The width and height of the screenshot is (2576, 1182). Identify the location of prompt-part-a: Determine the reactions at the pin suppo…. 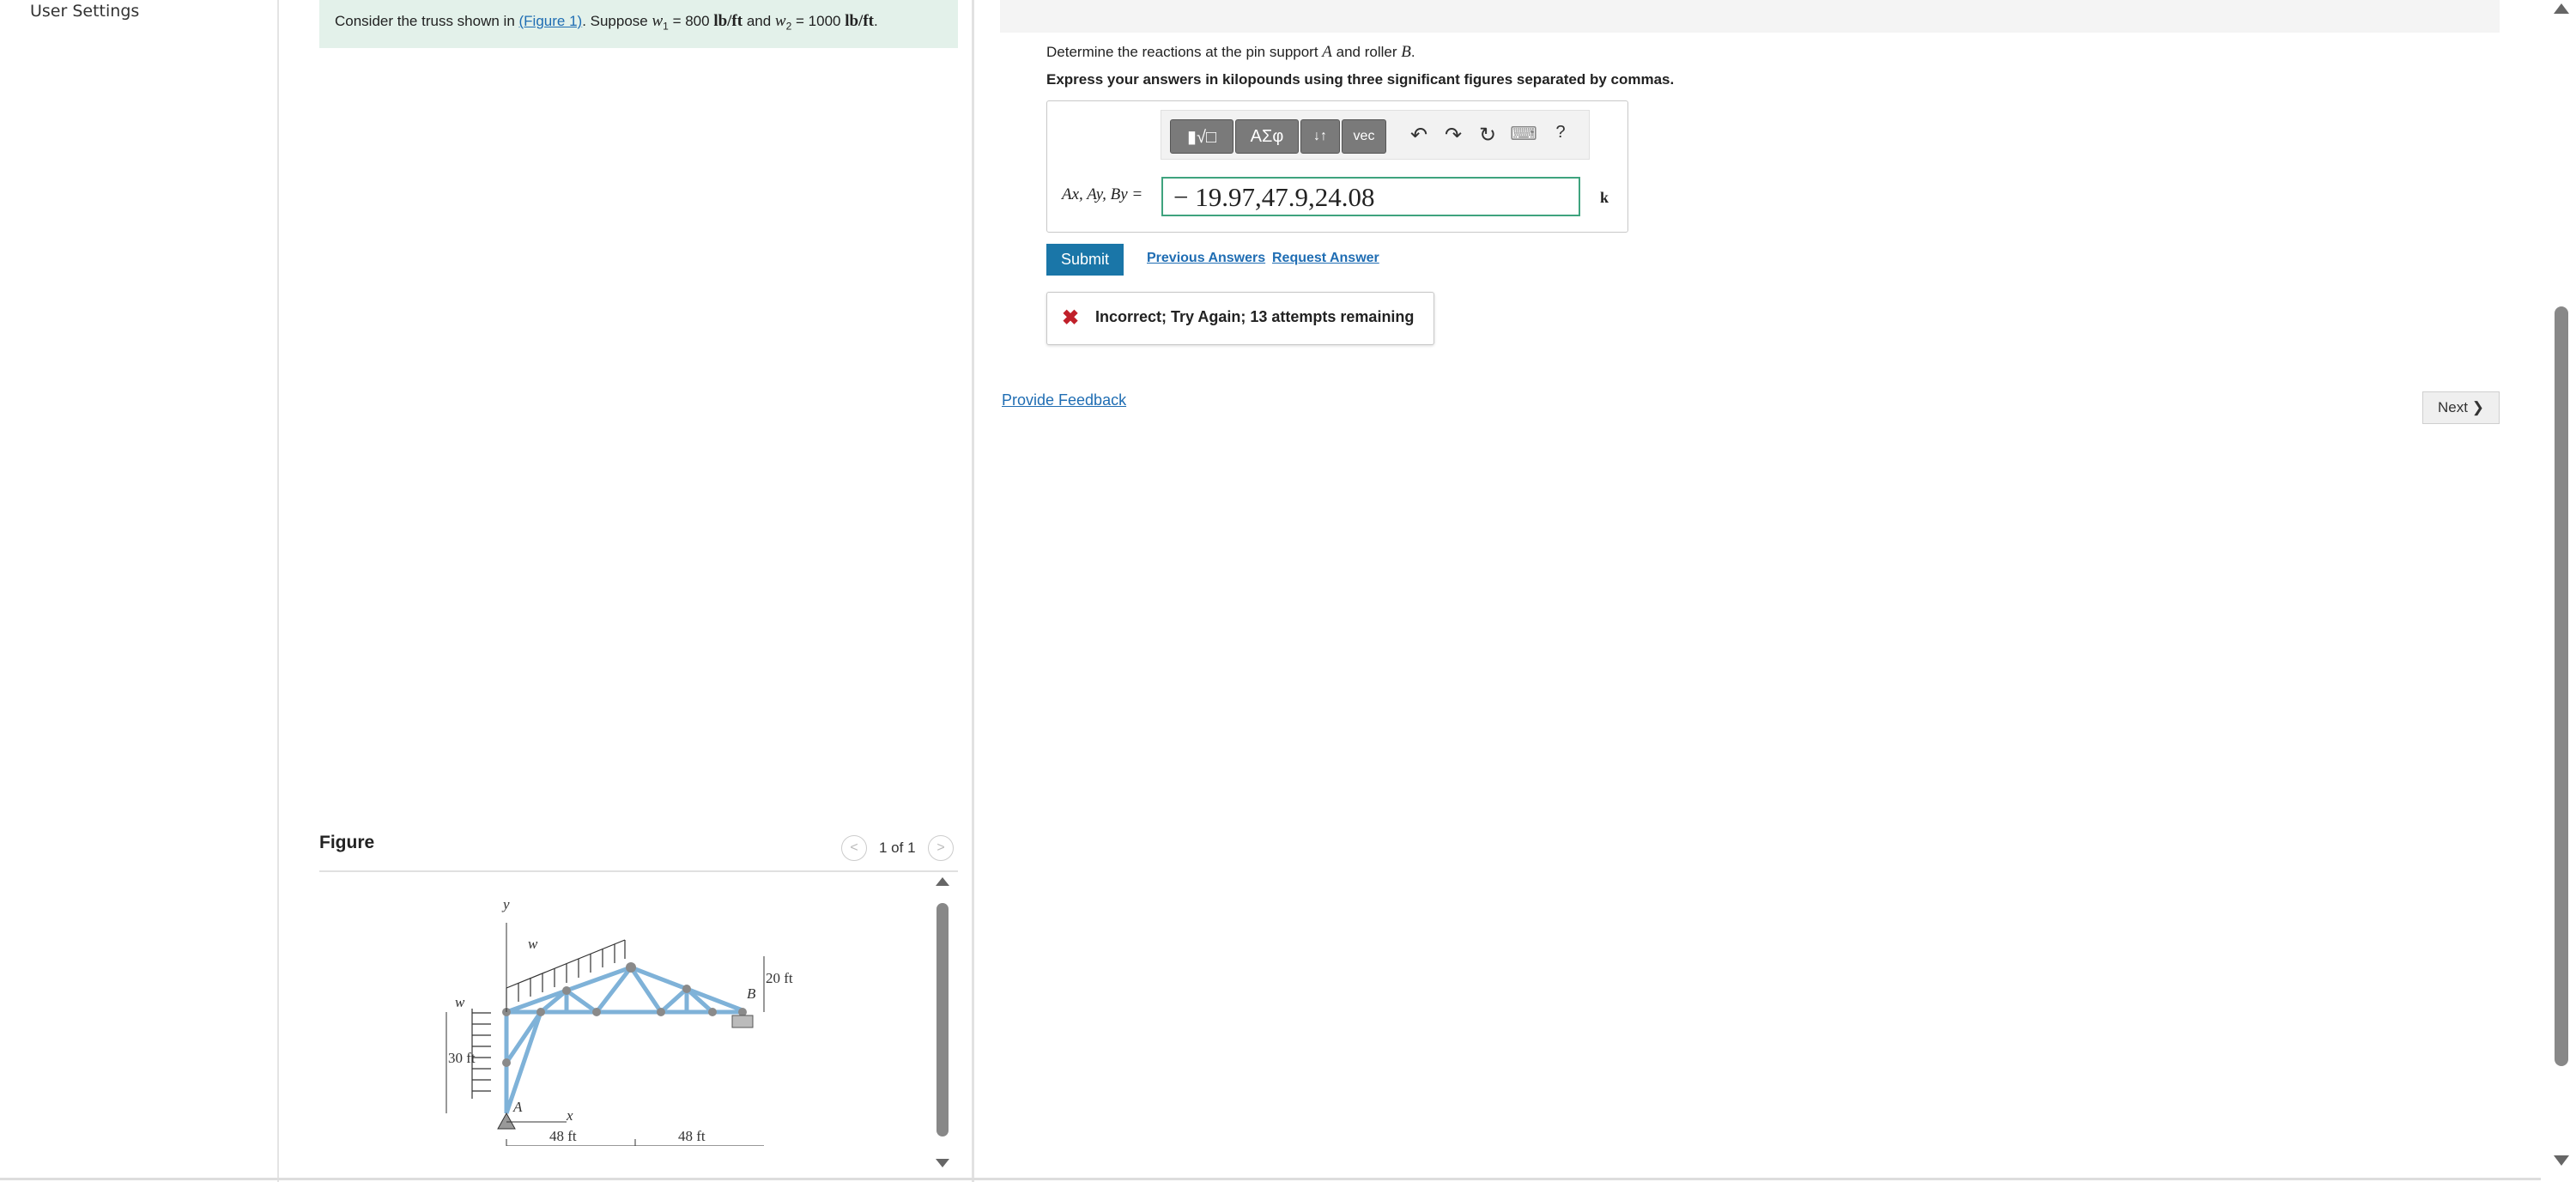
(1184, 52).